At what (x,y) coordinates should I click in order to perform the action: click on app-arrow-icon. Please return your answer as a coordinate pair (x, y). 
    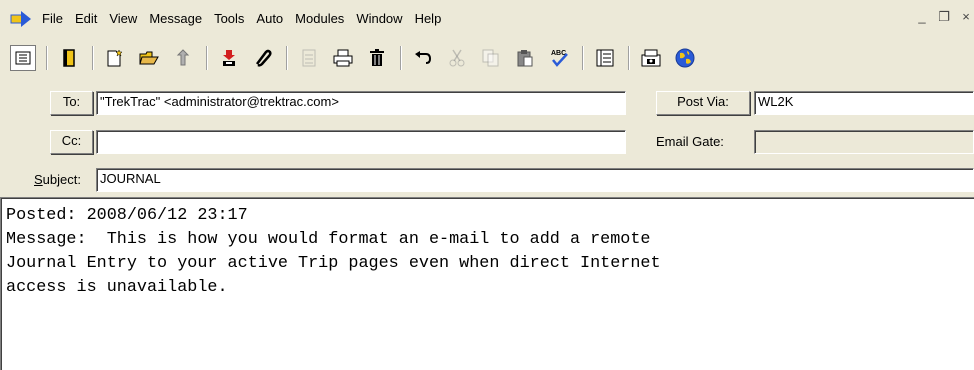
    Looking at the image, I should click on (21, 19).